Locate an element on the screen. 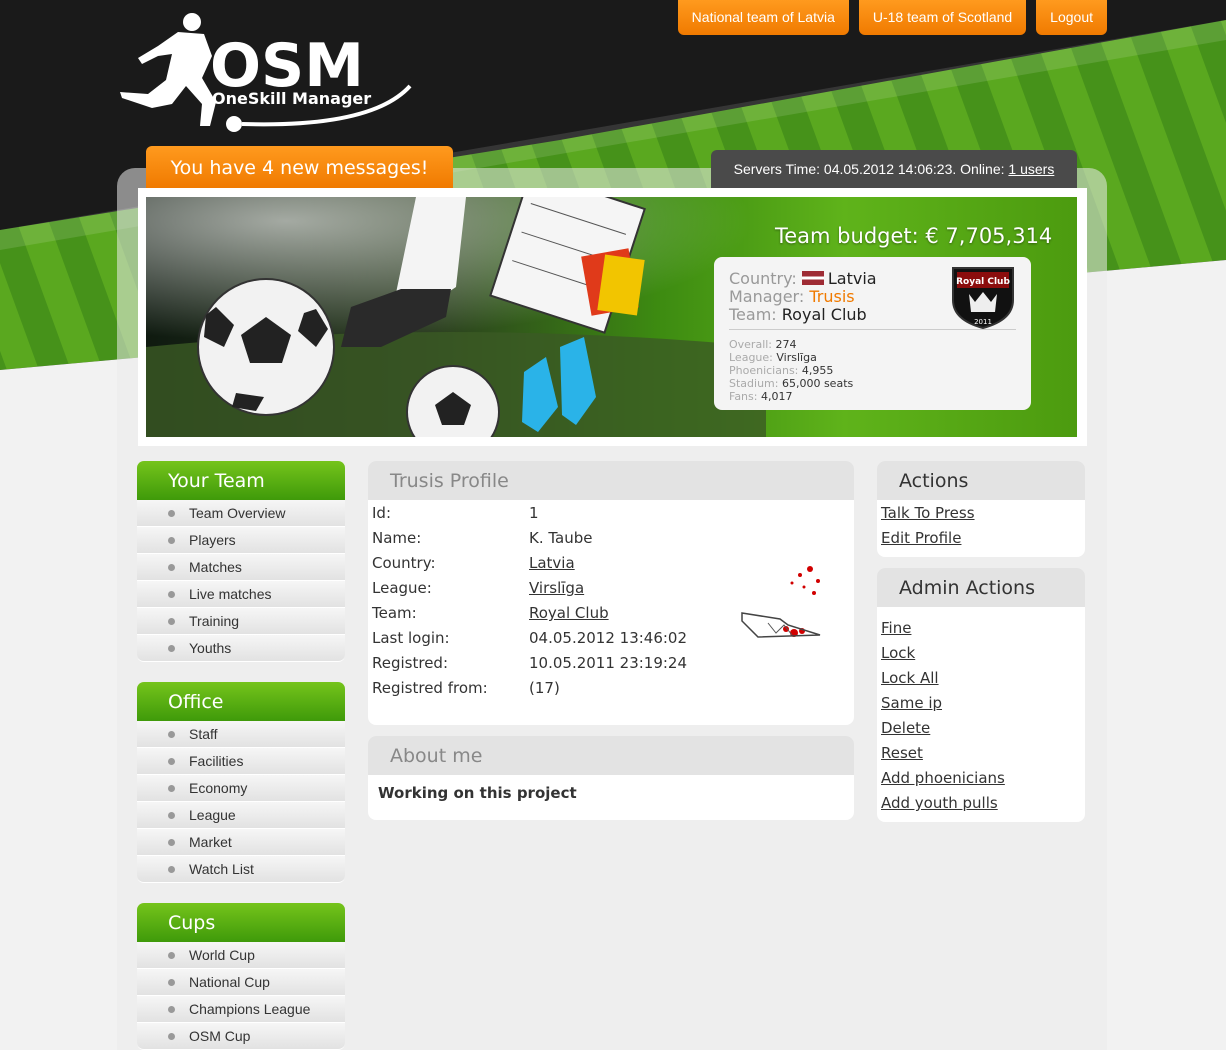 This screenshot has width=1226, height=1050. admin-lock-all-link: Lock All is located at coordinates (910, 678).